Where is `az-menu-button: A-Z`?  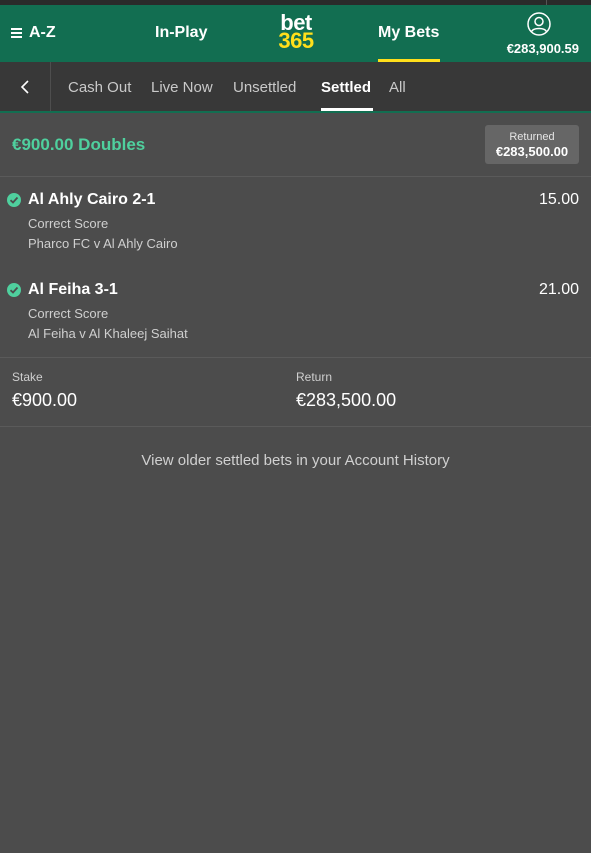 az-menu-button: A-Z is located at coordinates (33, 33).